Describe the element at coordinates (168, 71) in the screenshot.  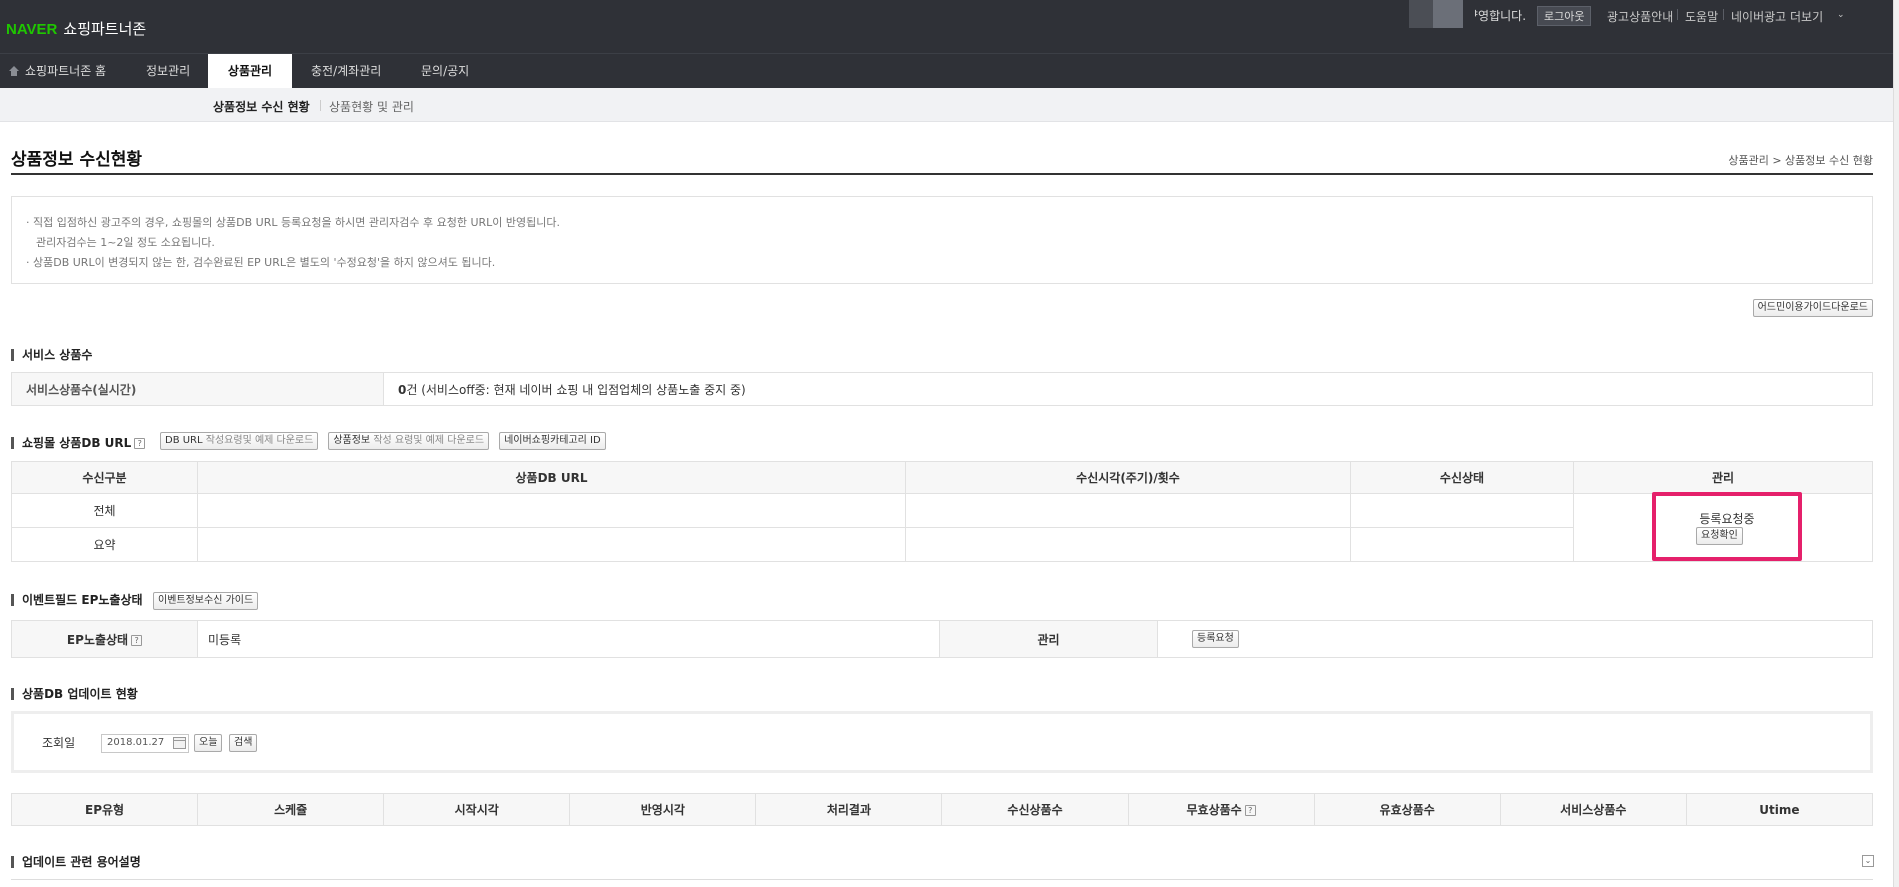
I see `tab-info: 정보관리` at that location.